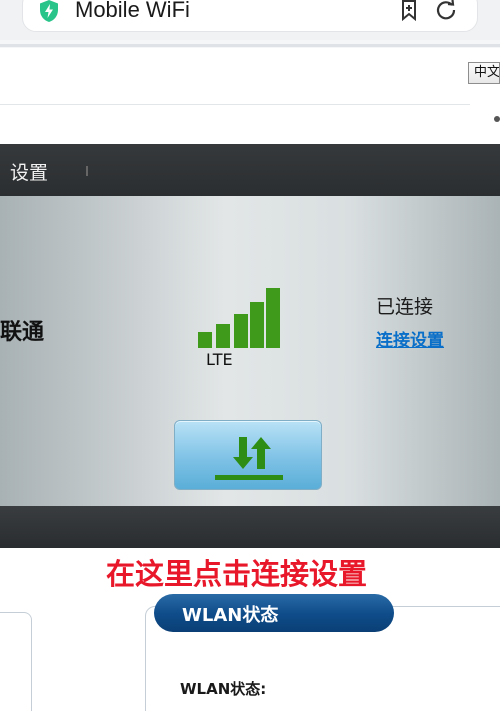 Image resolution: width=500 pixels, height=711 pixels. I want to click on reload-icon, so click(446, 10).